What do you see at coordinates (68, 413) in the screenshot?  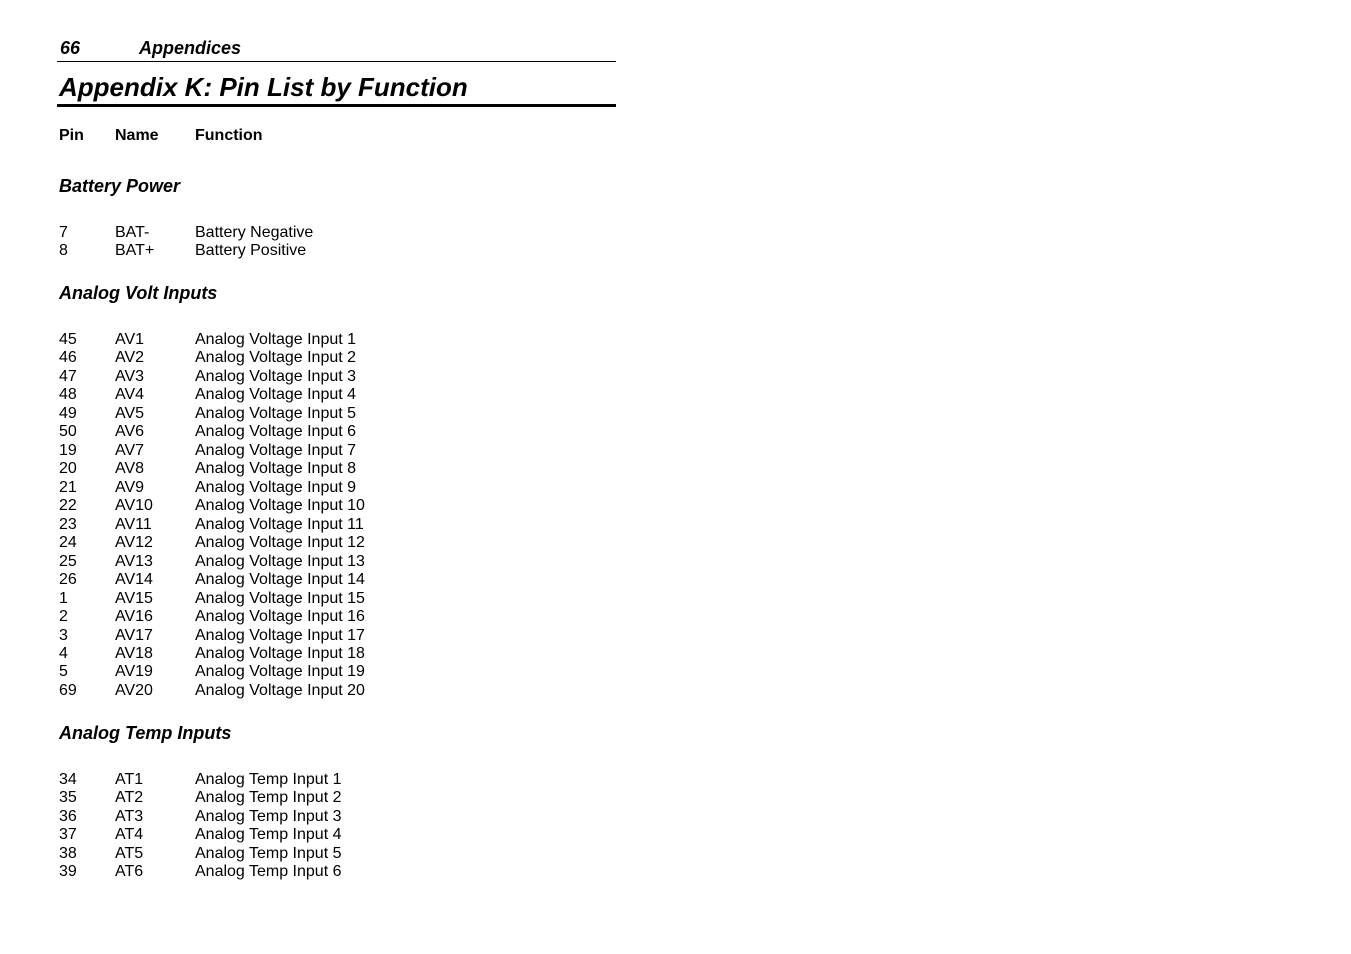 I see `pin-number: 49` at bounding box center [68, 413].